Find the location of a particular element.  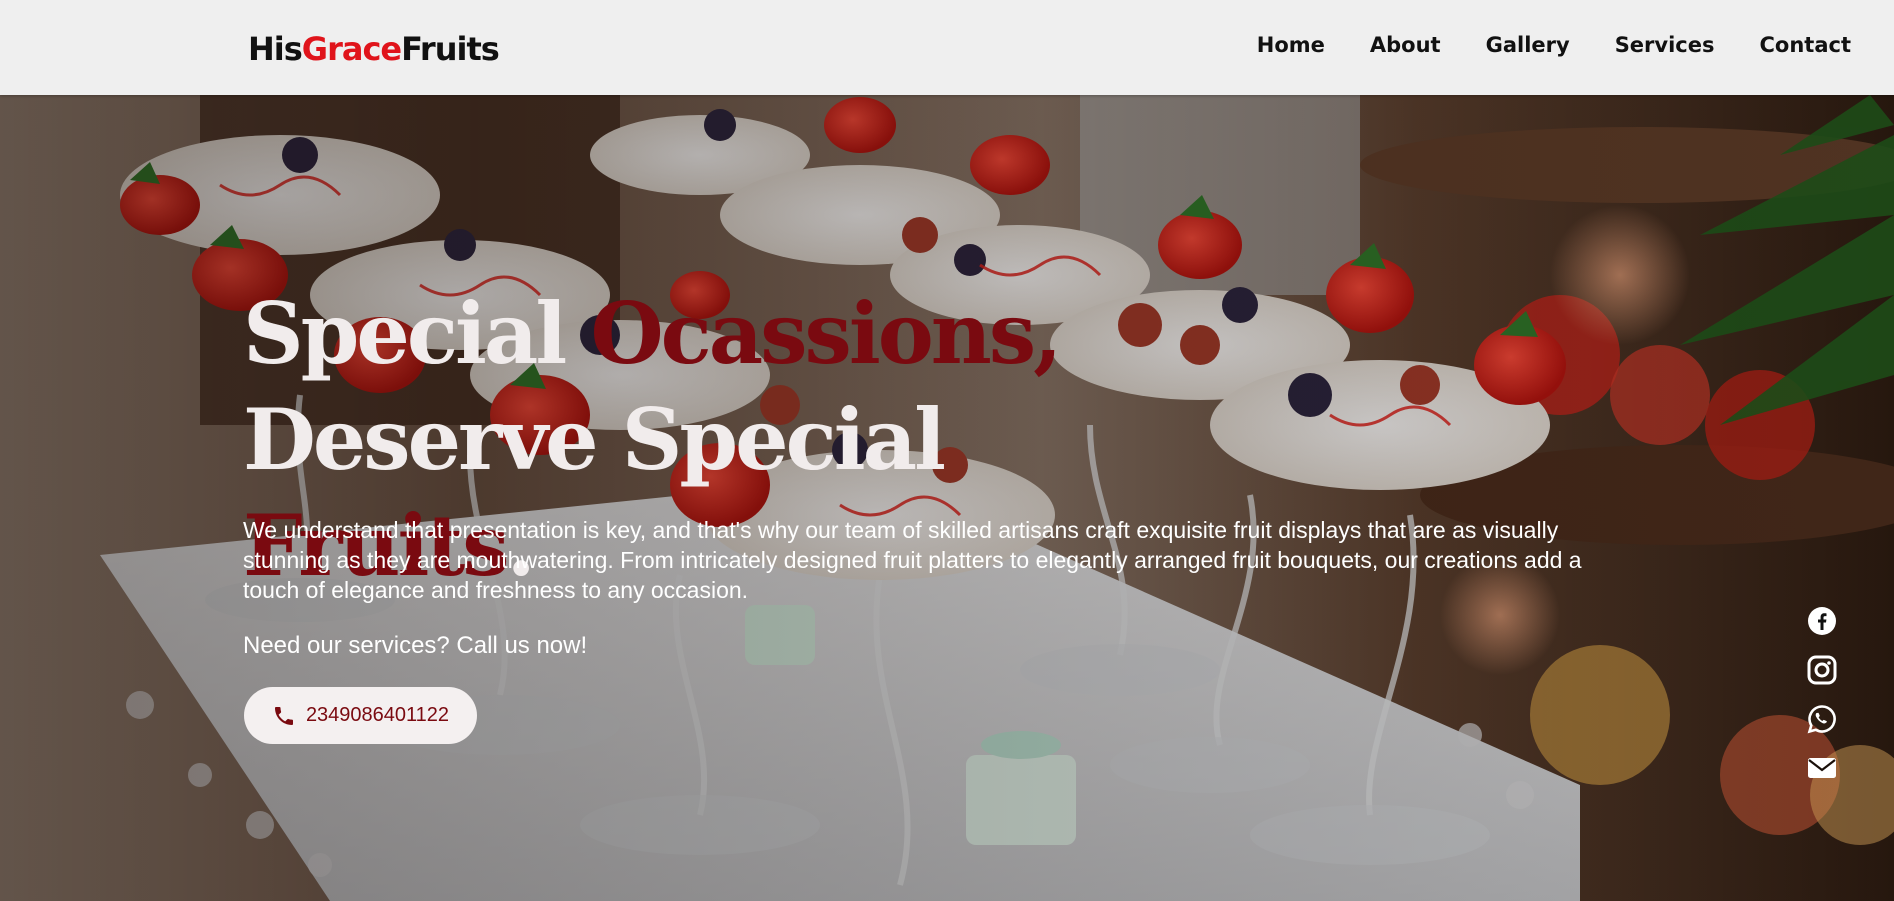

instagram-icon is located at coordinates (1822, 670).